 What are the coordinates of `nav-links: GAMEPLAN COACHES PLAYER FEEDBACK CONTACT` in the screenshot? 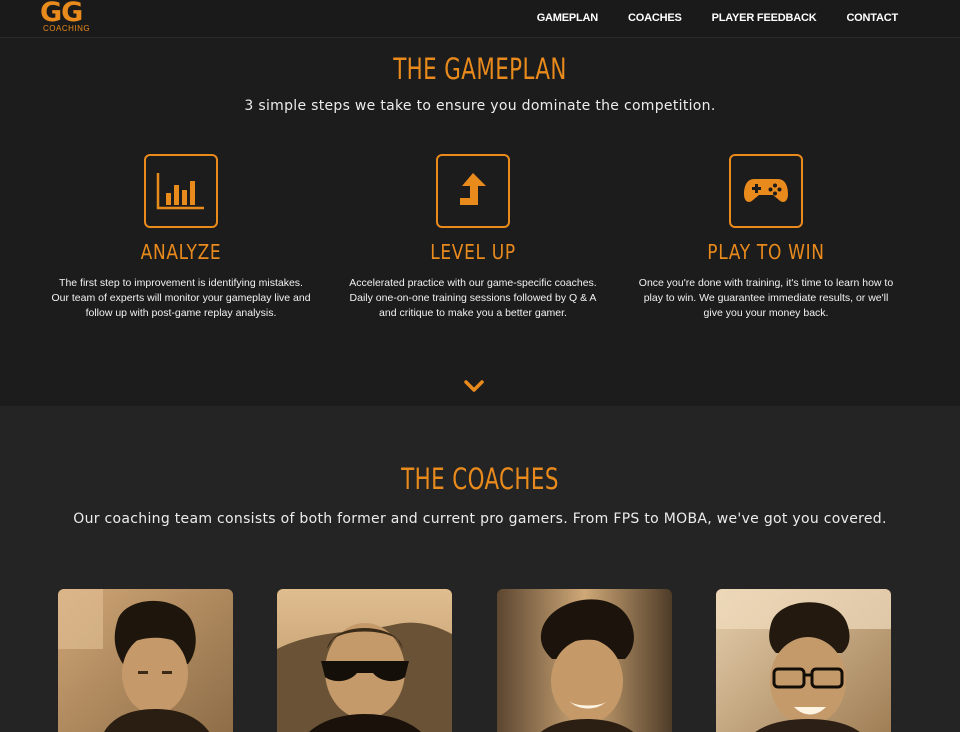 It's located at (718, 18).